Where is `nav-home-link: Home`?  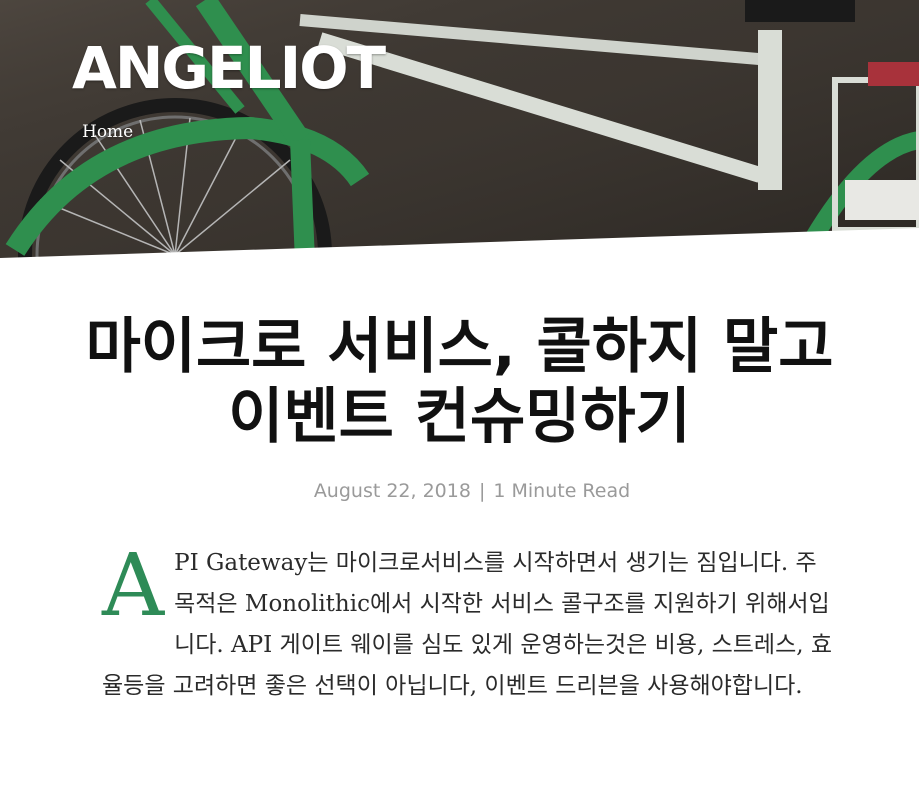
nav-home-link: Home is located at coordinates (107, 132).